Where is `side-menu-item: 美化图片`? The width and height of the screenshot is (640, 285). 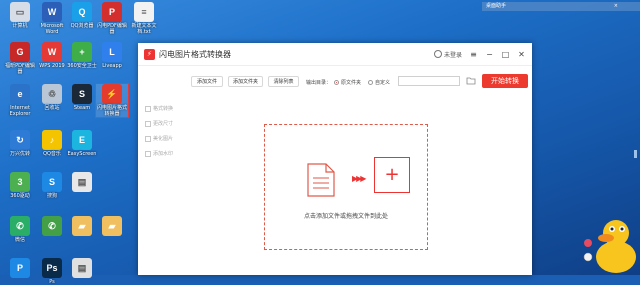 side-menu-item: 美化图片 is located at coordinates (165, 138).